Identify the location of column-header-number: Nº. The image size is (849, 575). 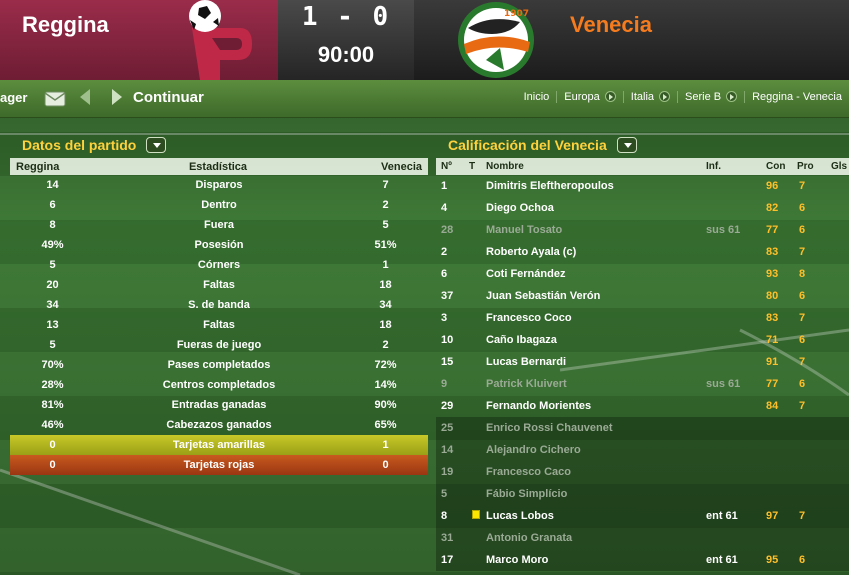
(446, 166).